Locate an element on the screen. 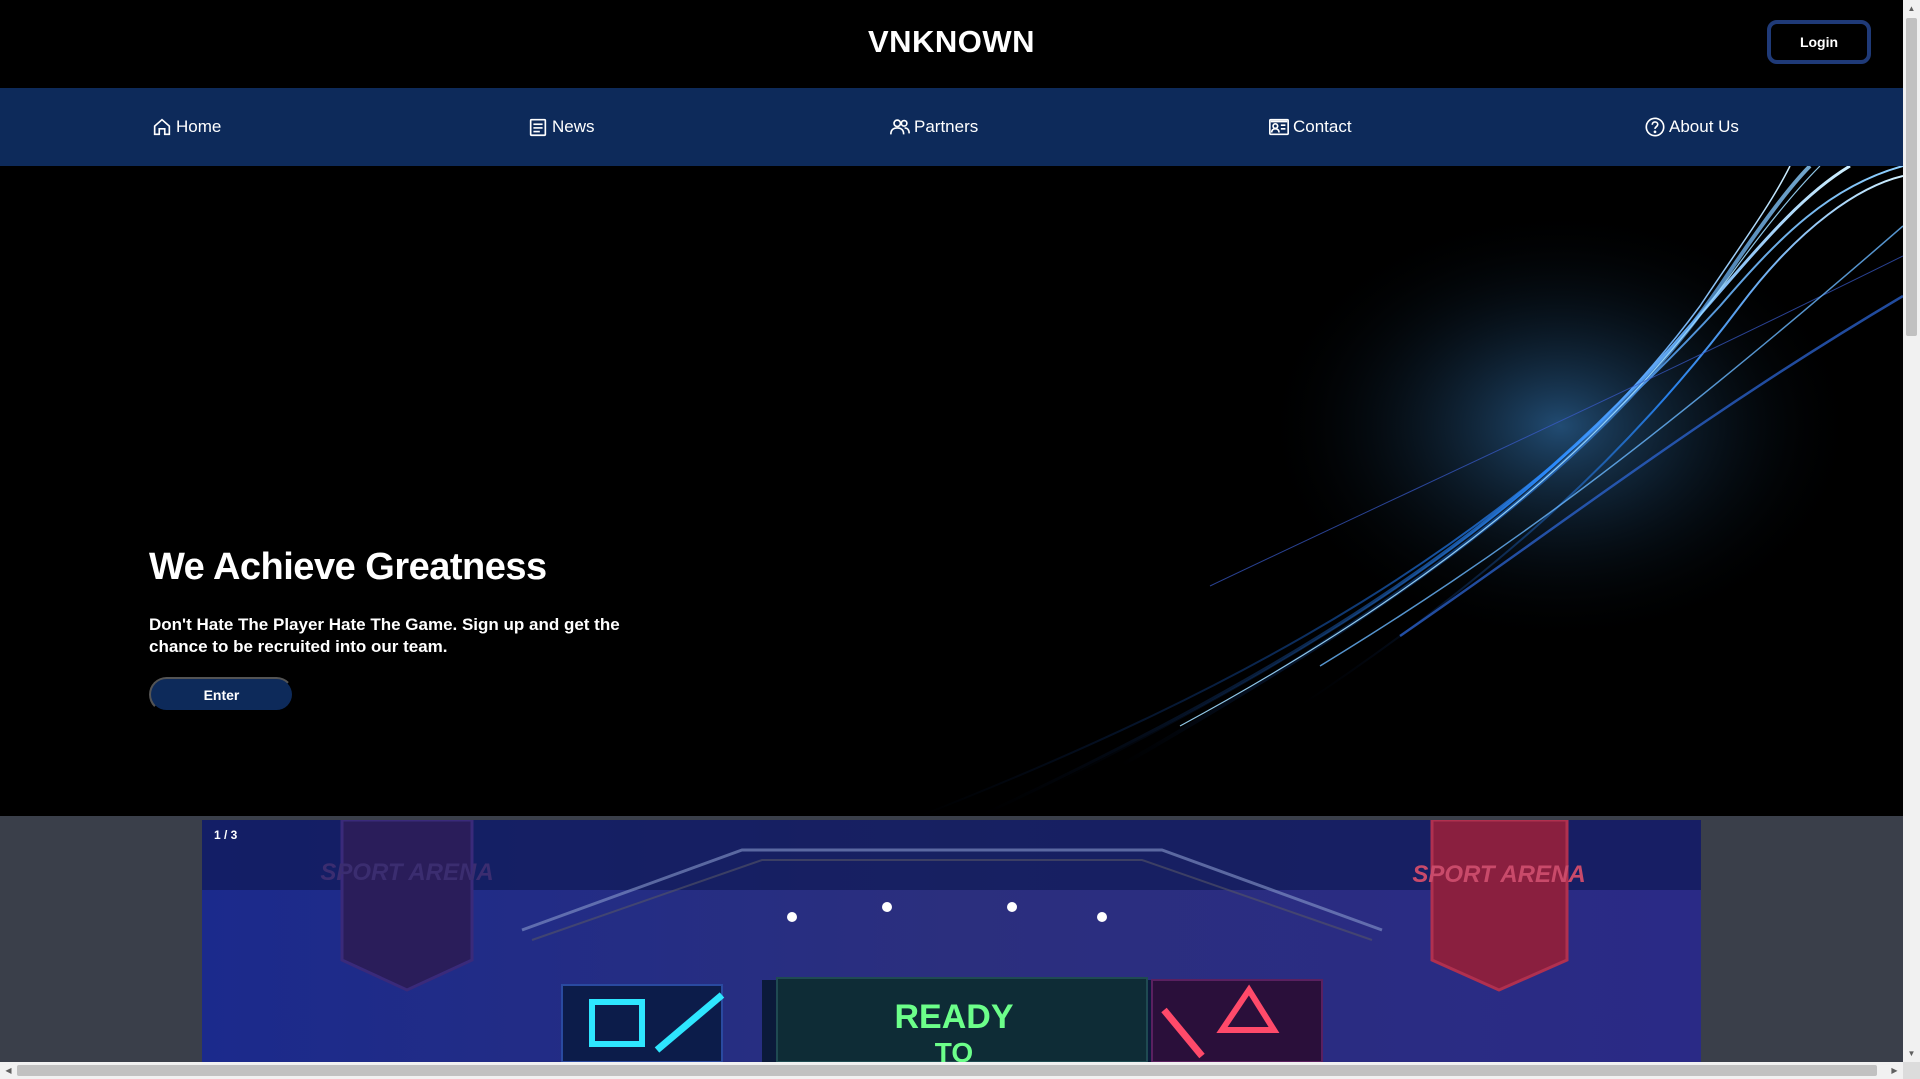 This screenshot has width=1920, height=1079. scroll-right-arrow-icon: ▶ is located at coordinates (1894, 1070).